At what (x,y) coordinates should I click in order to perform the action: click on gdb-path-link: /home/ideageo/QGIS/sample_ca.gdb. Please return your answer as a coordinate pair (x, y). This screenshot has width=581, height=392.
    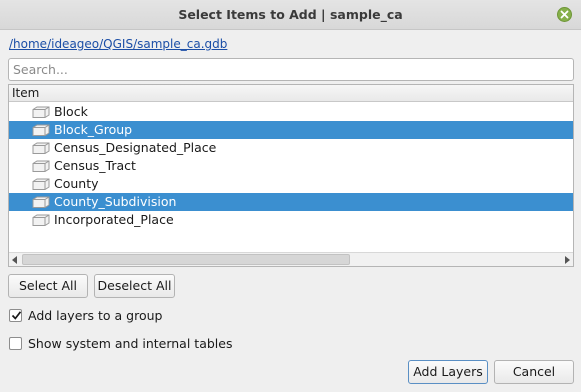
    Looking at the image, I should click on (118, 44).